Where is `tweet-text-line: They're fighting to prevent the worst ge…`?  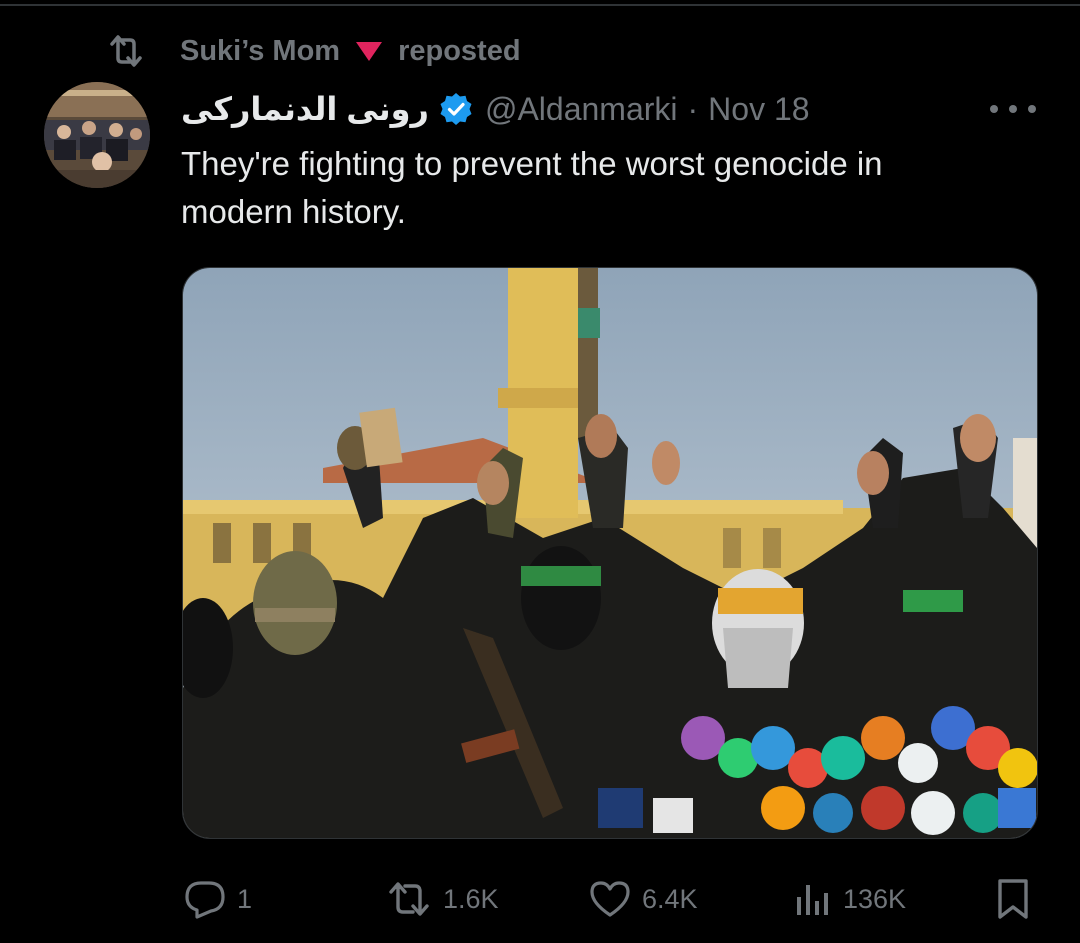 tweet-text-line: They're fighting to prevent the worst ge… is located at coordinates (532, 163).